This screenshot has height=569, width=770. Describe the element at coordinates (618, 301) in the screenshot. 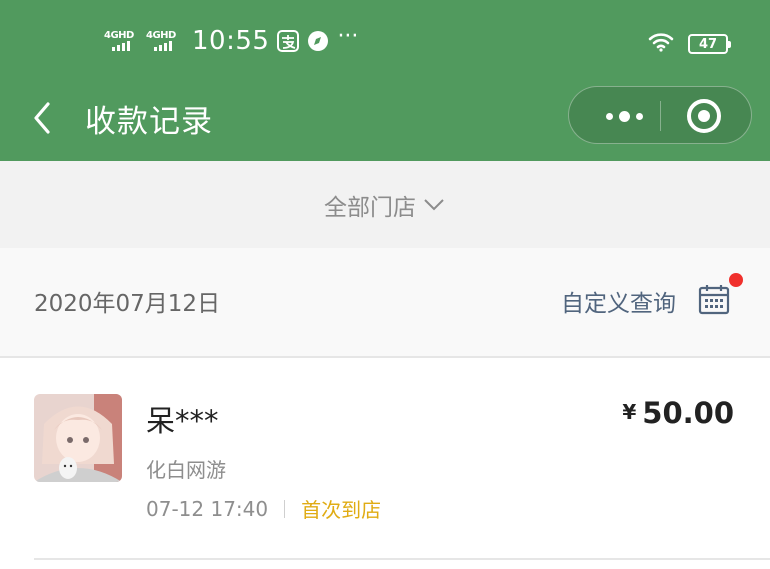

I see `custom-query-link: 自定义查询` at that location.